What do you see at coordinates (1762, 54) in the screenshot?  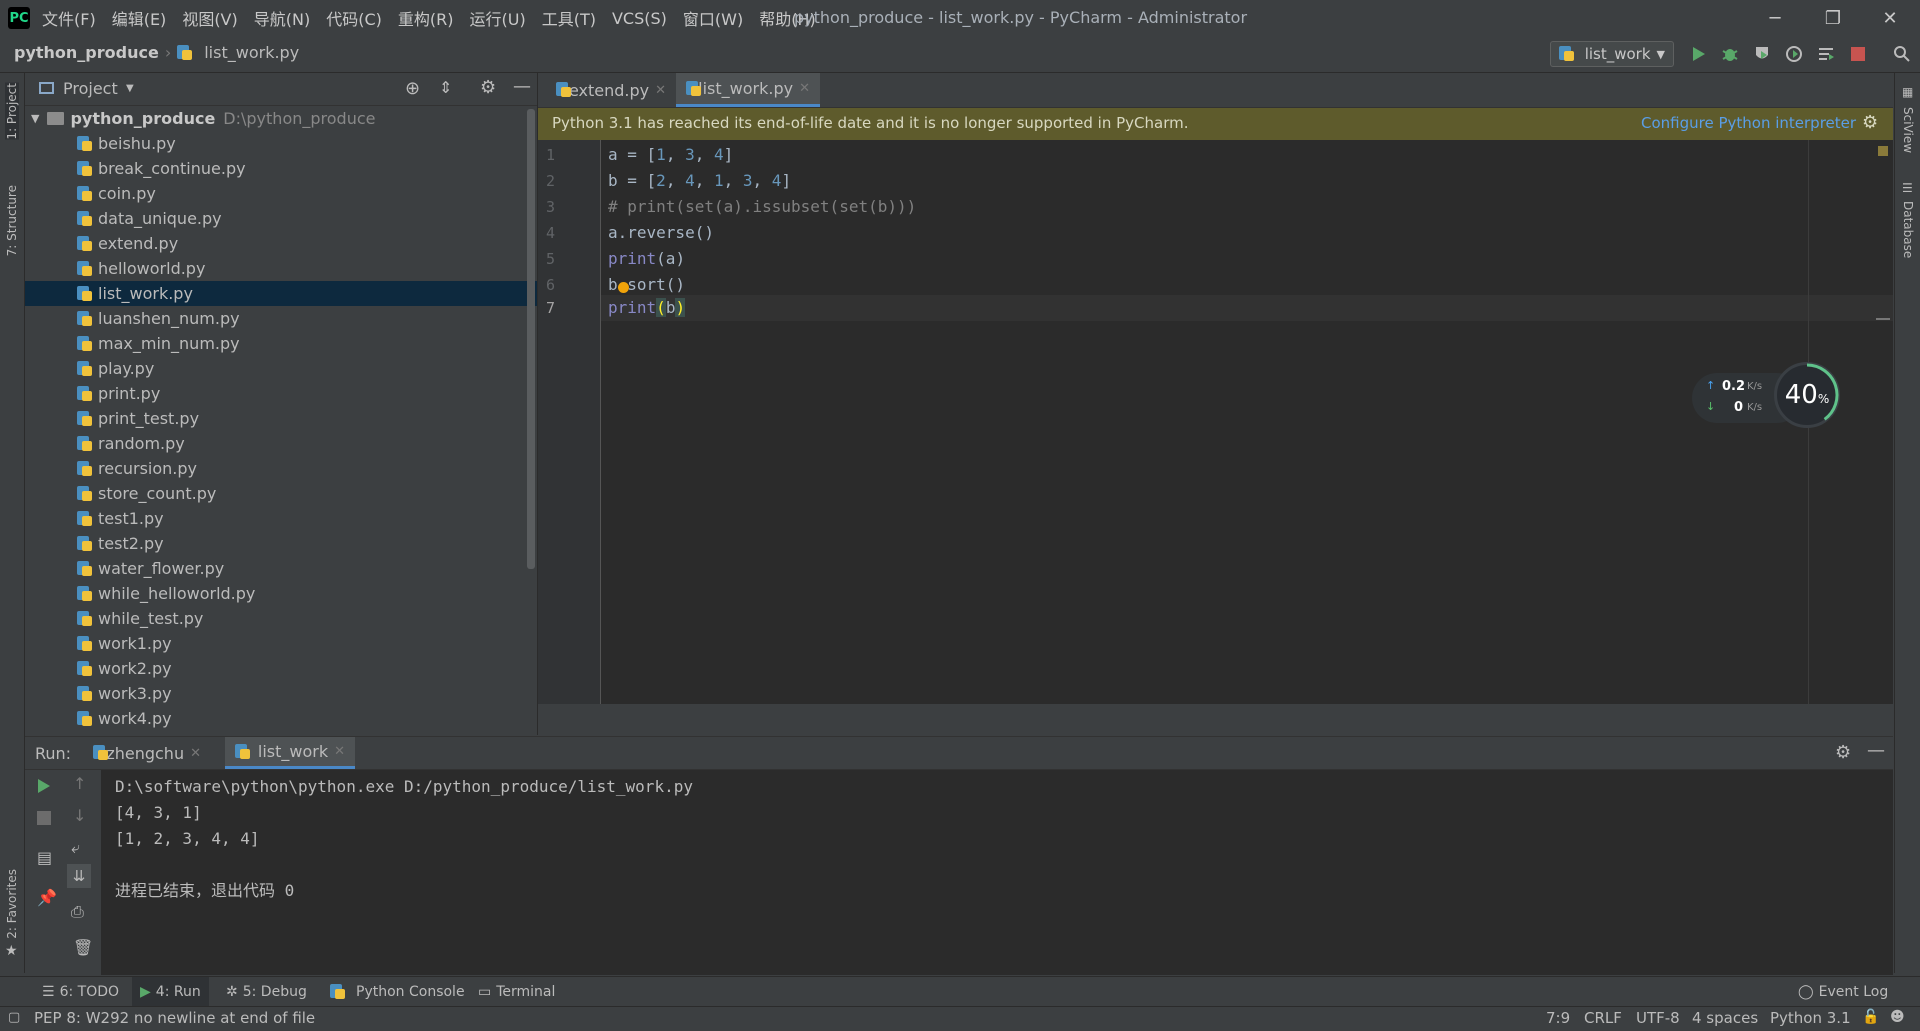 I see `coverage-icon` at bounding box center [1762, 54].